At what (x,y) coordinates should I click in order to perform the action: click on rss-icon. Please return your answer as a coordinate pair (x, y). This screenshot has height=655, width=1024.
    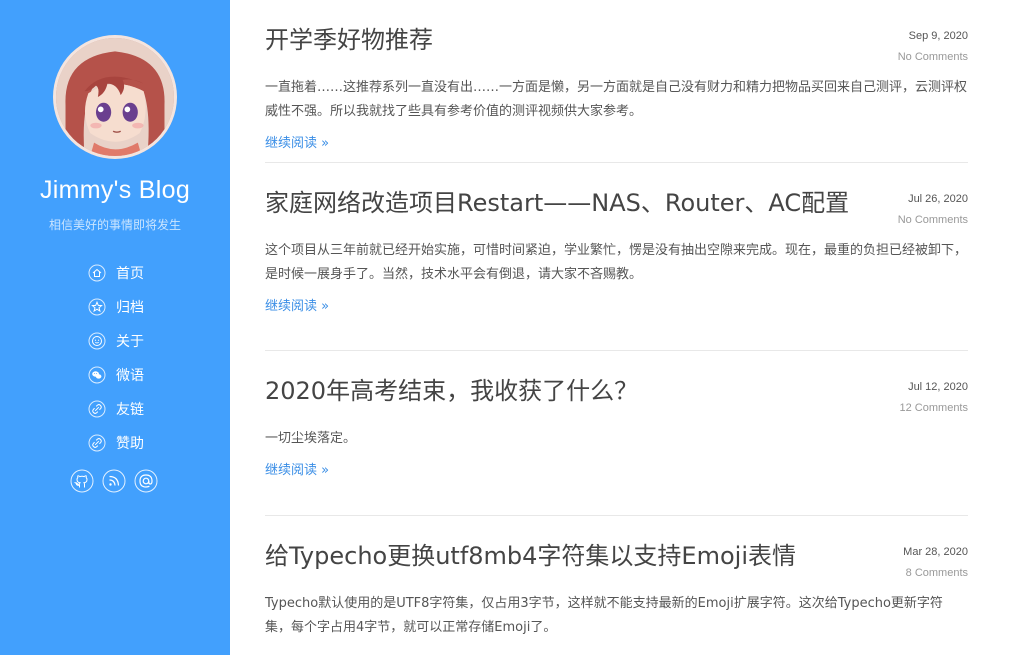
    Looking at the image, I should click on (114, 481).